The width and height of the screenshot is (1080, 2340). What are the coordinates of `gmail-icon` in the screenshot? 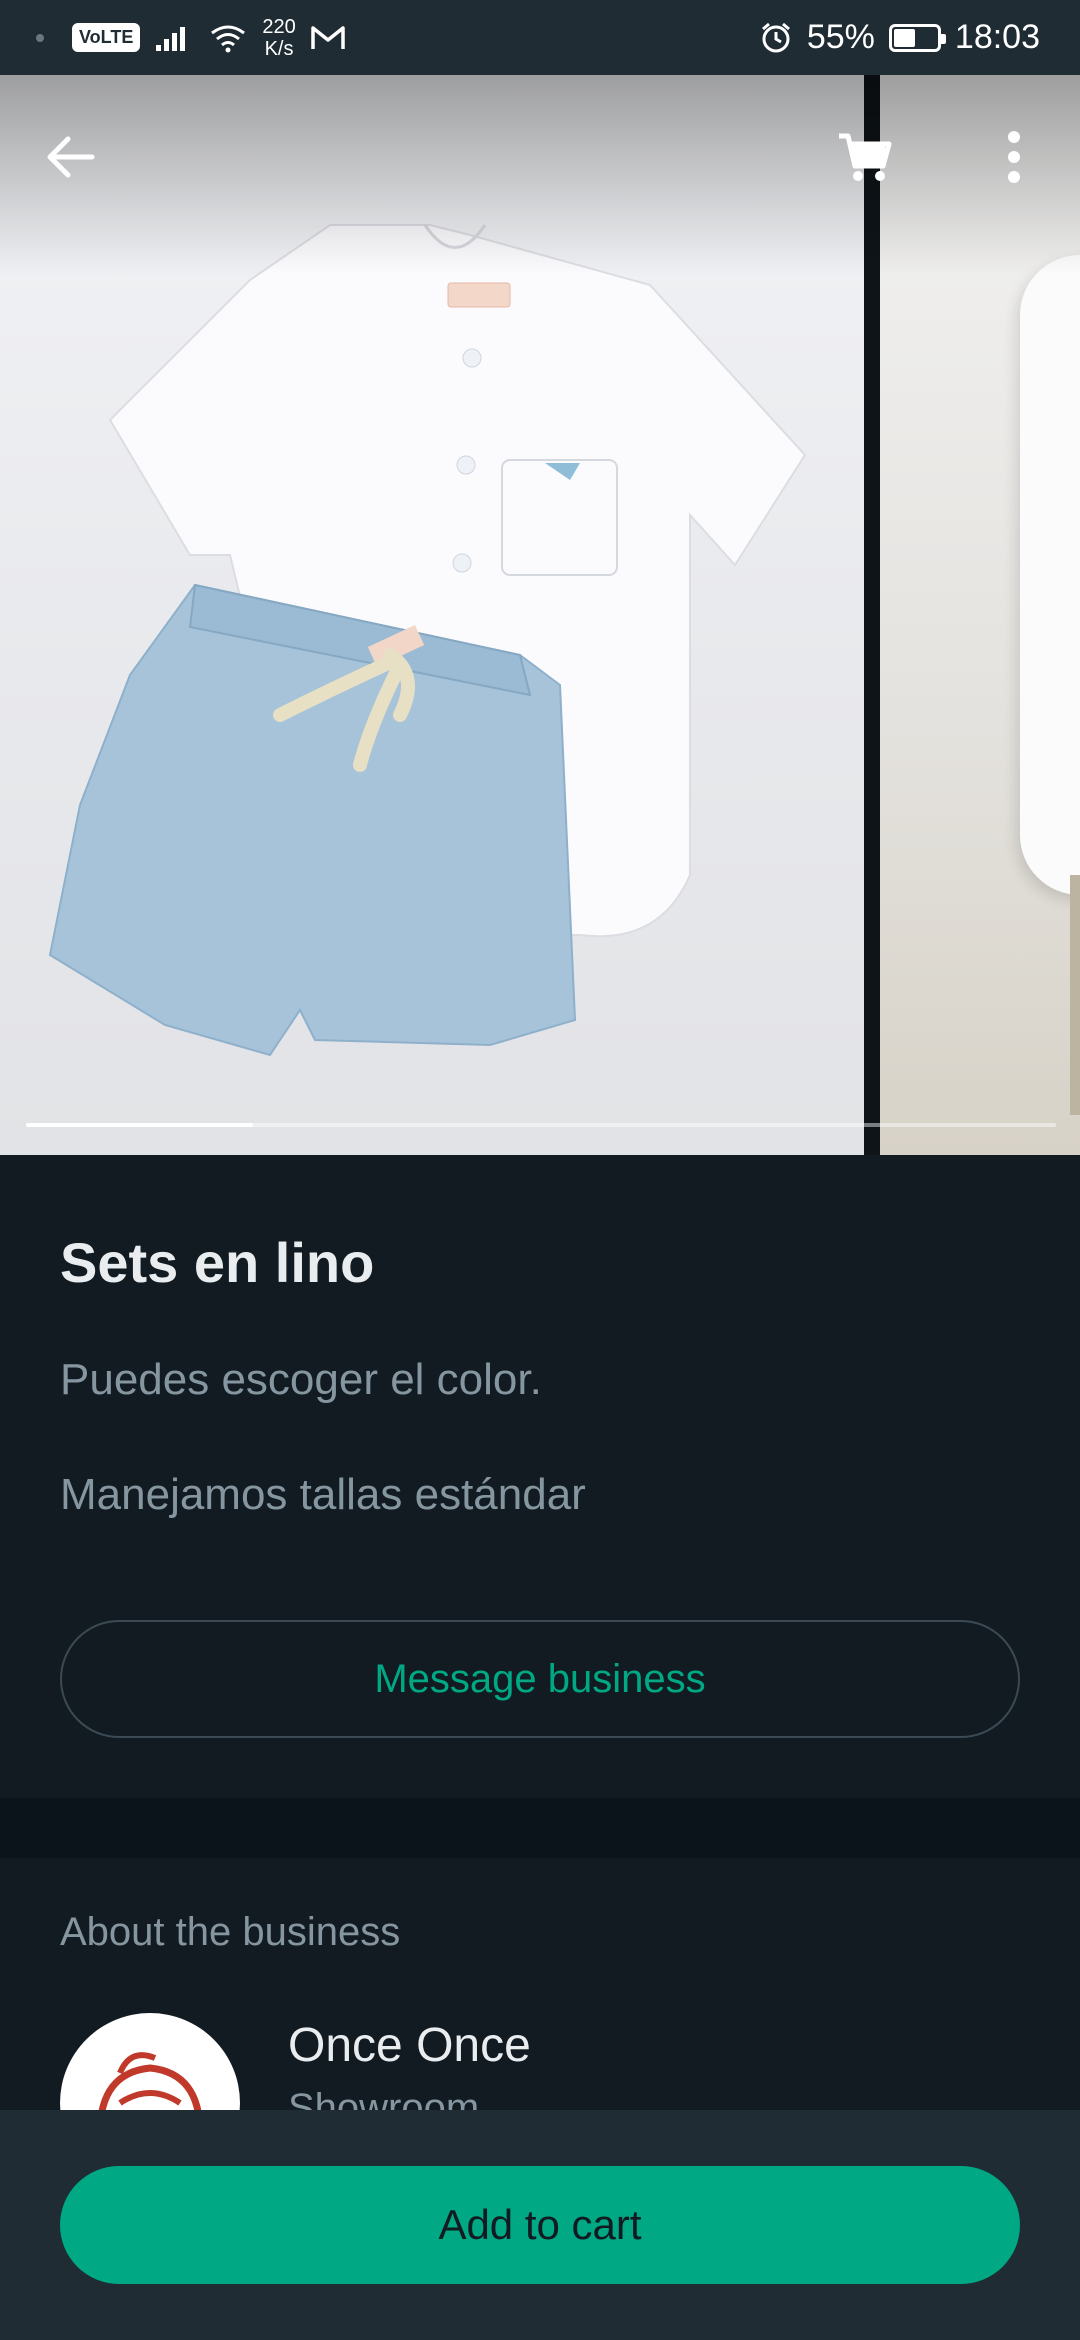 It's located at (327, 37).